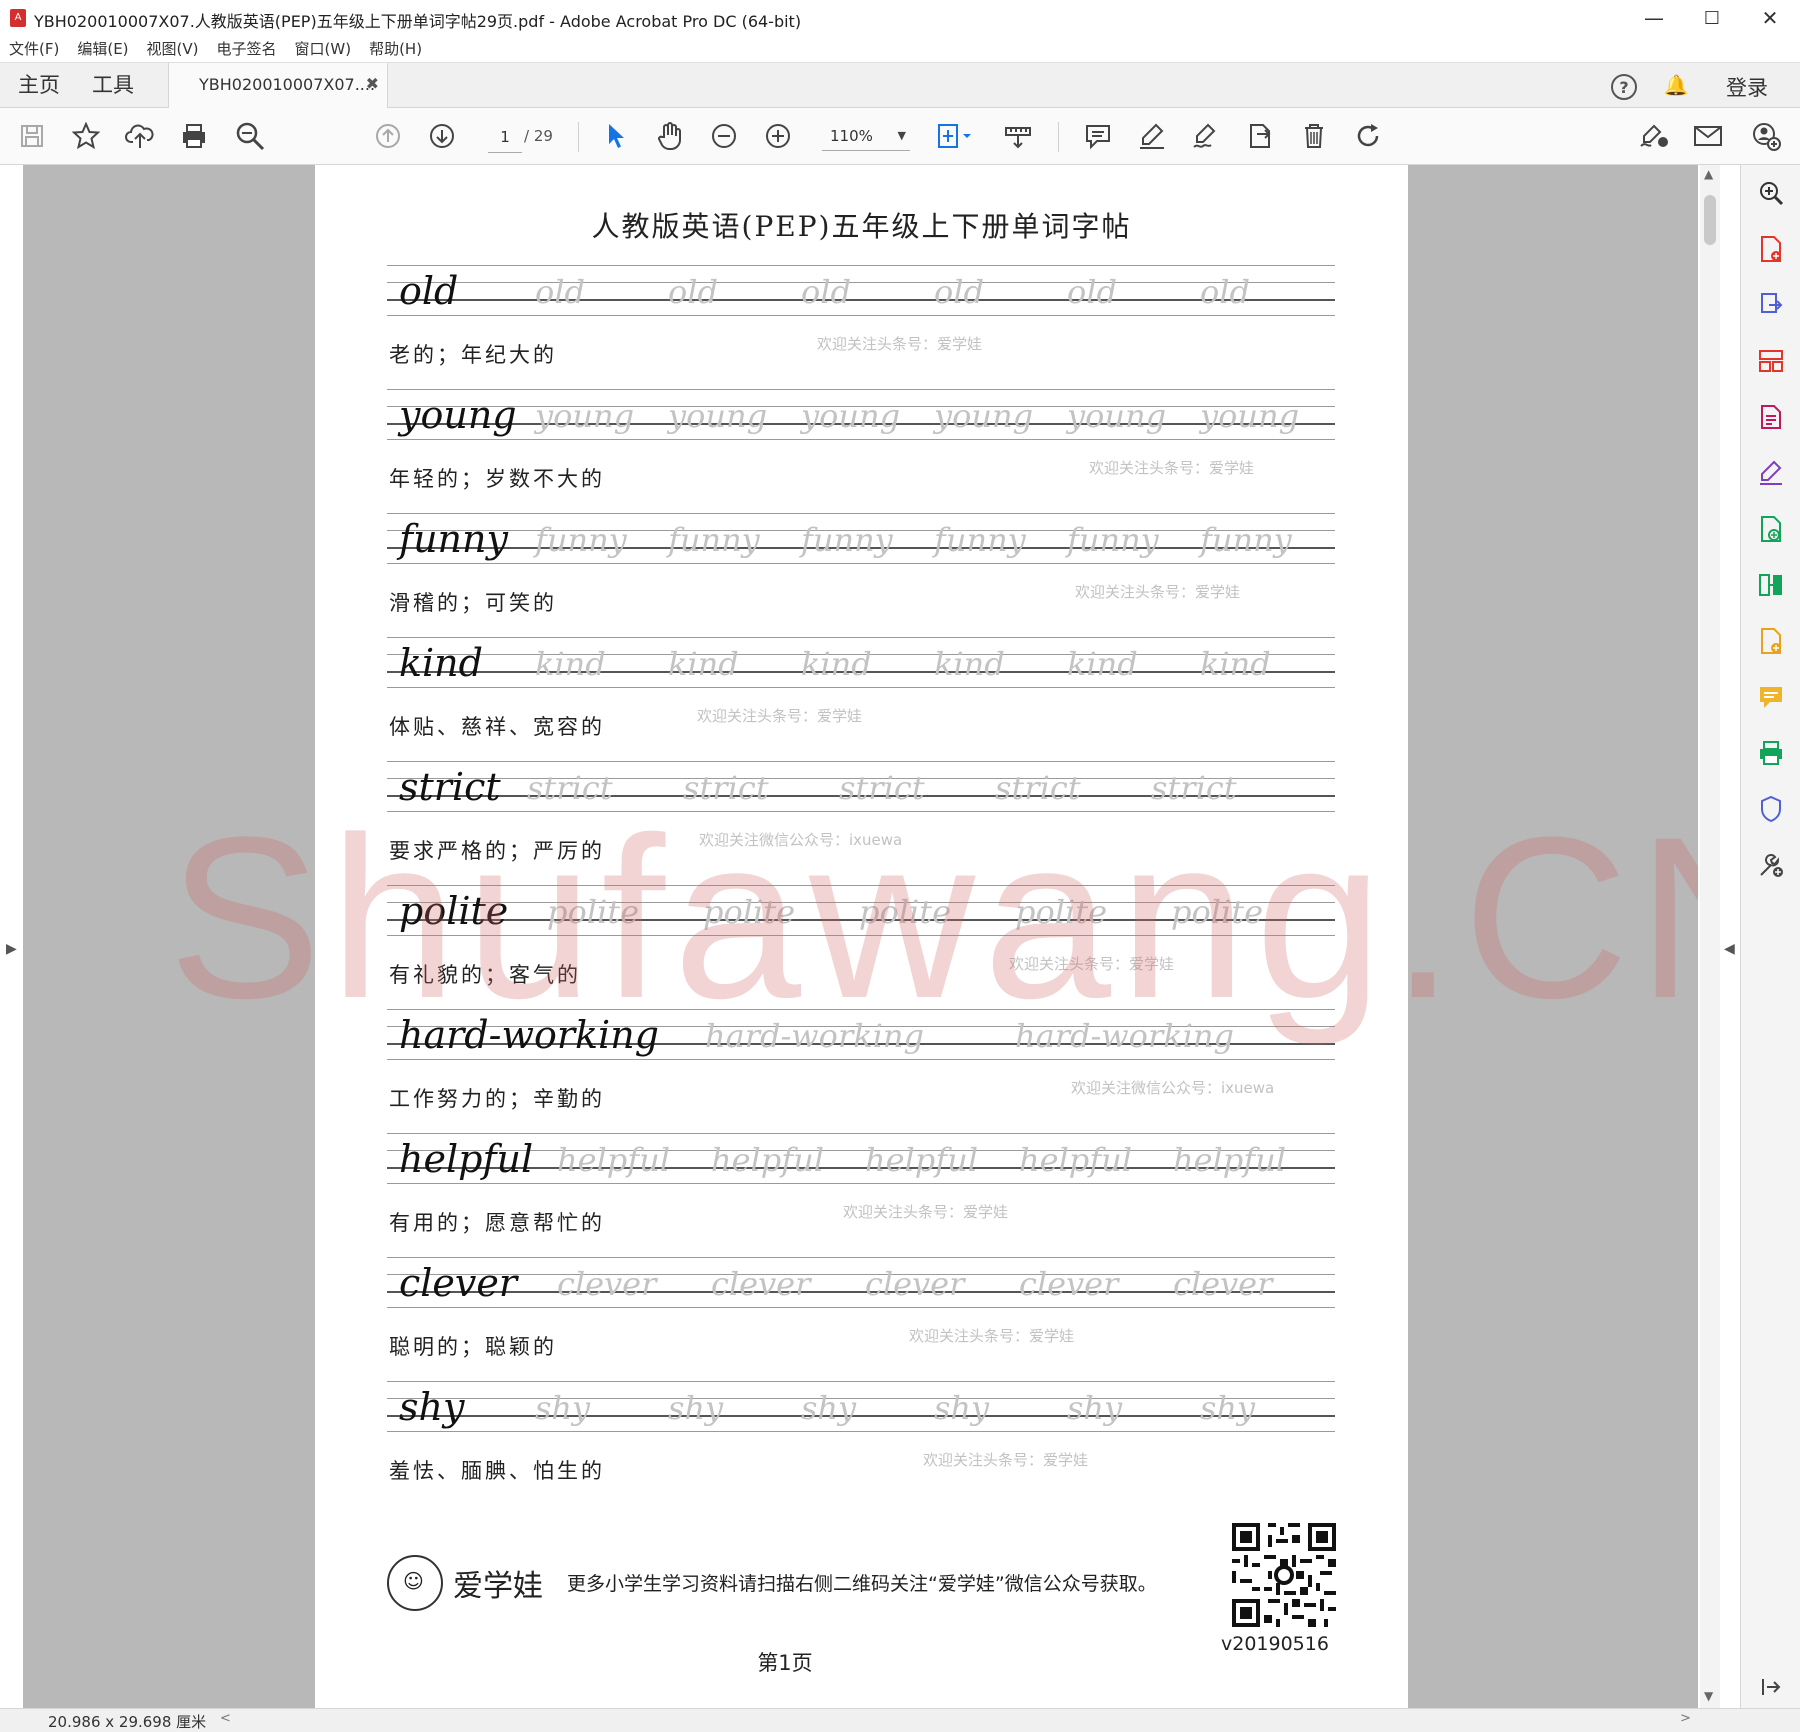 This screenshot has width=1800, height=1732. What do you see at coordinates (866, 136) in the screenshot?
I see `zoom-level-select: 110% ▼` at bounding box center [866, 136].